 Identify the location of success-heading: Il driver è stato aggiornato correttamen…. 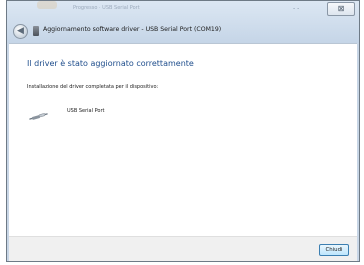
(110, 63).